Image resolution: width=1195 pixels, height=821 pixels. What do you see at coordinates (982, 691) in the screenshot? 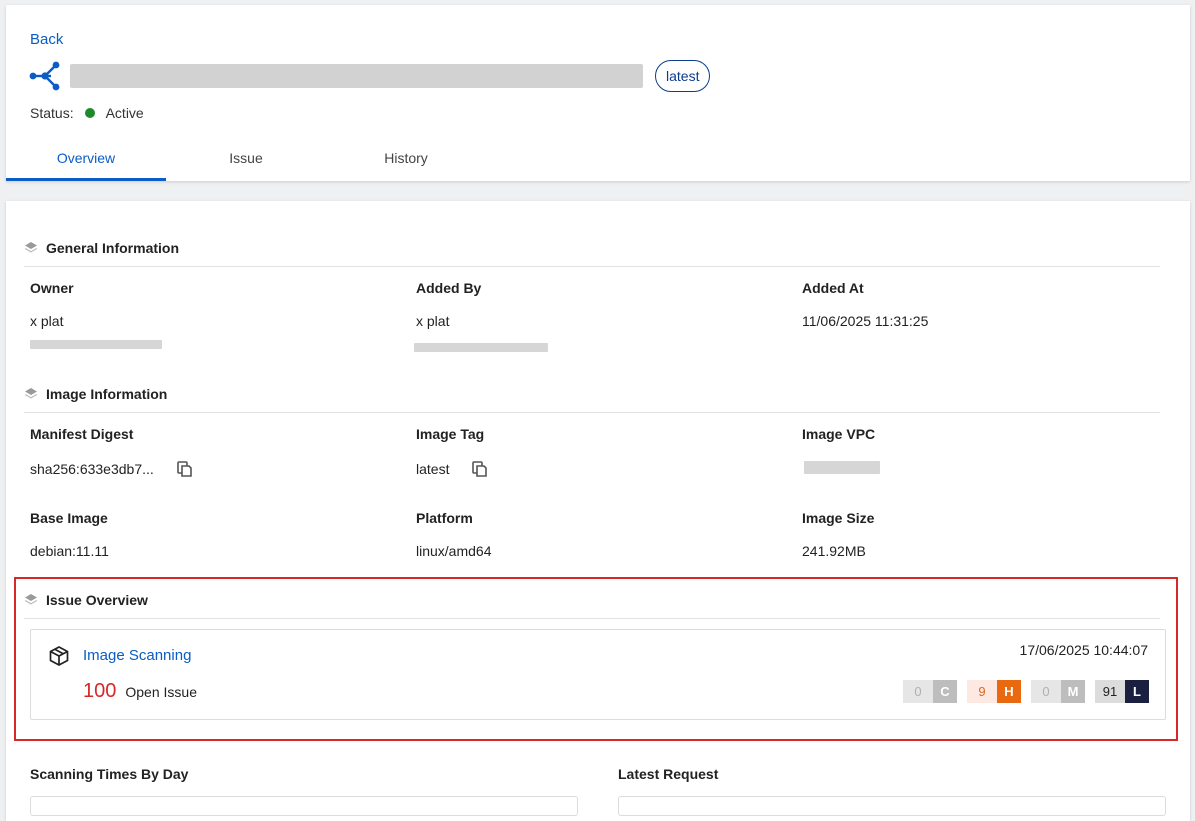
I see `severity-high-count: 9` at bounding box center [982, 691].